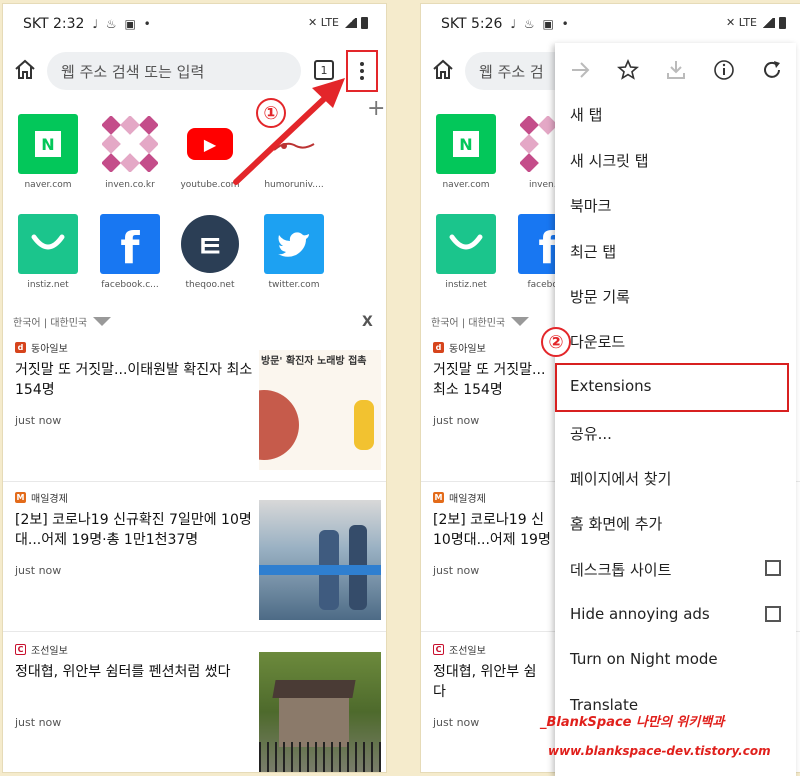 This screenshot has width=800, height=776. What do you see at coordinates (610, 24) in the screenshot?
I see `status-bar: SKT 5:26 ♩ ♨ ▣ • ✕ LTE` at bounding box center [610, 24].